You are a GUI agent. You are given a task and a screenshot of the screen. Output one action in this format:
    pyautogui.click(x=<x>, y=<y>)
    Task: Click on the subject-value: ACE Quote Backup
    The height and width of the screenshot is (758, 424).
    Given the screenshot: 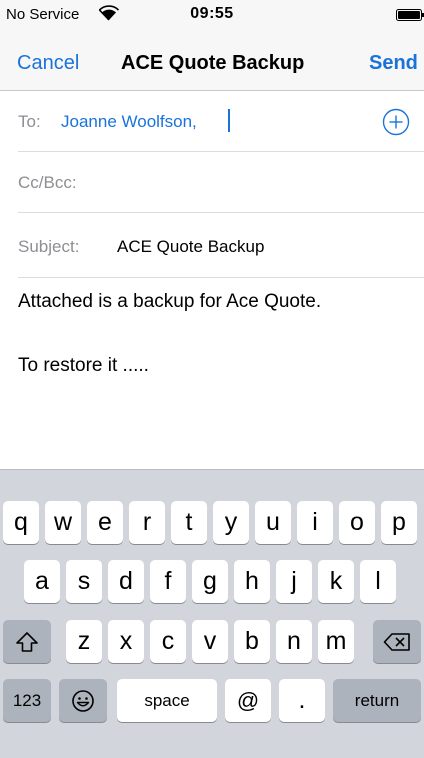 What is the action you would take?
    pyautogui.click(x=190, y=247)
    